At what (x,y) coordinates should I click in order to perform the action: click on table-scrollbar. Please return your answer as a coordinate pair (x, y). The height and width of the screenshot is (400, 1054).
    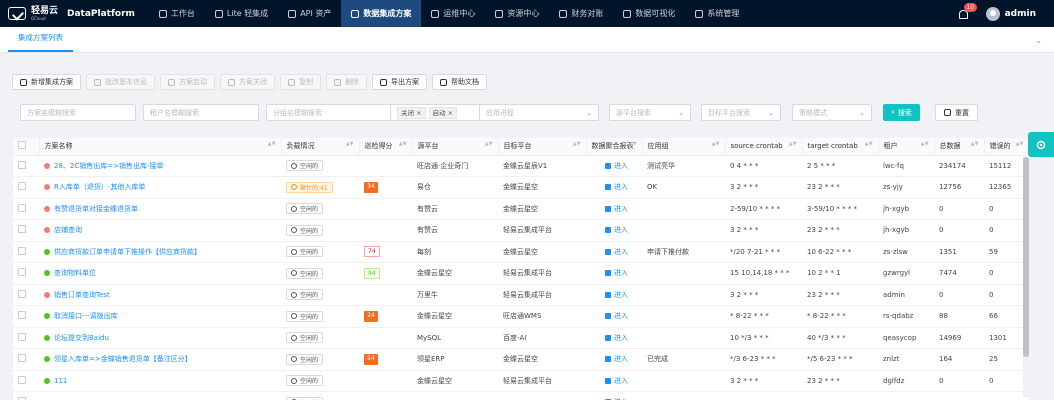
    Looking at the image, I should click on (1026, 277).